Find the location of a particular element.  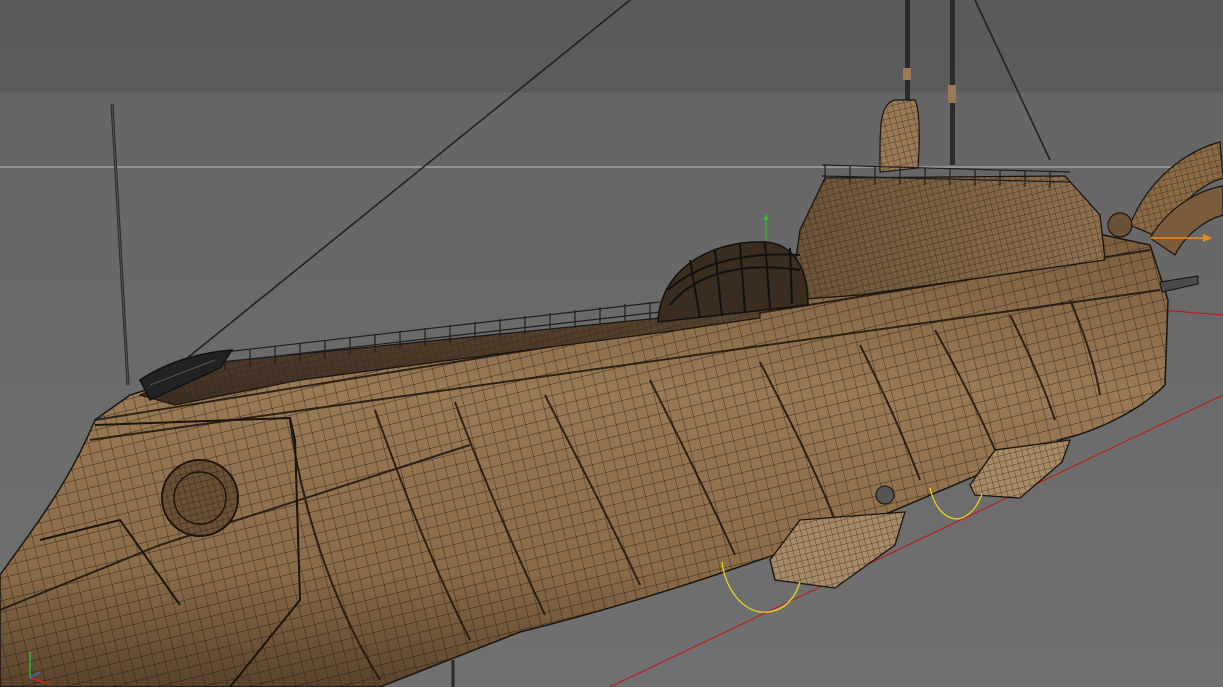

porthole is located at coordinates (200, 498).